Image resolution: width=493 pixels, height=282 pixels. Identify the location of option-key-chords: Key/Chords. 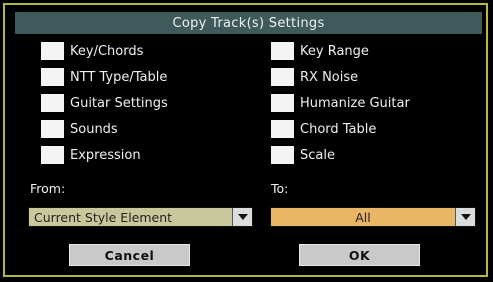
(92, 51).